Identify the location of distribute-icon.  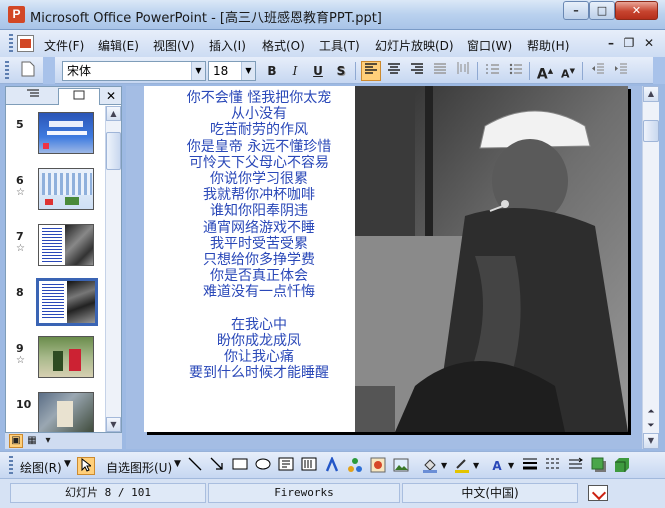
(463, 71).